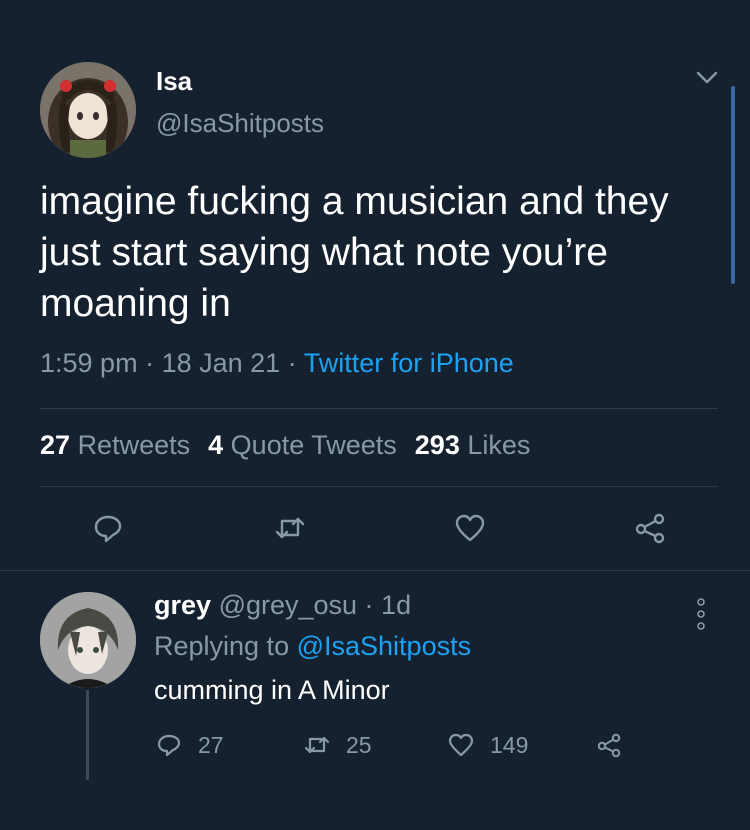 Image resolution: width=750 pixels, height=830 pixels. Describe the element at coordinates (359, 745) in the screenshot. I see `reply-retweets-count: 25` at that location.